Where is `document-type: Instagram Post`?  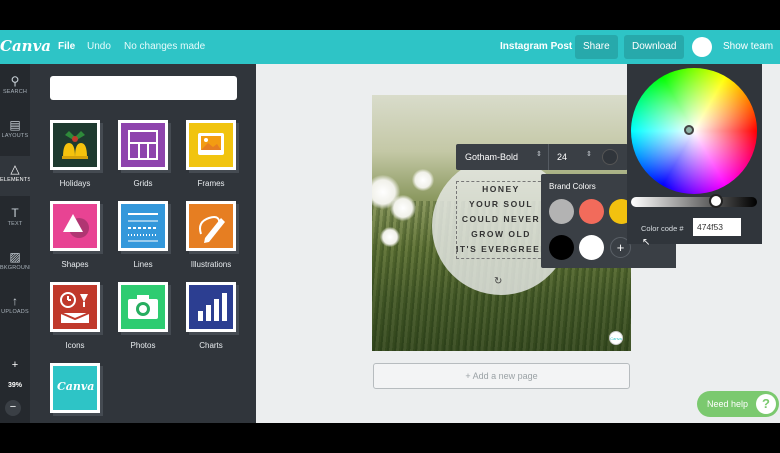
document-type: Instagram Post is located at coordinates (536, 46).